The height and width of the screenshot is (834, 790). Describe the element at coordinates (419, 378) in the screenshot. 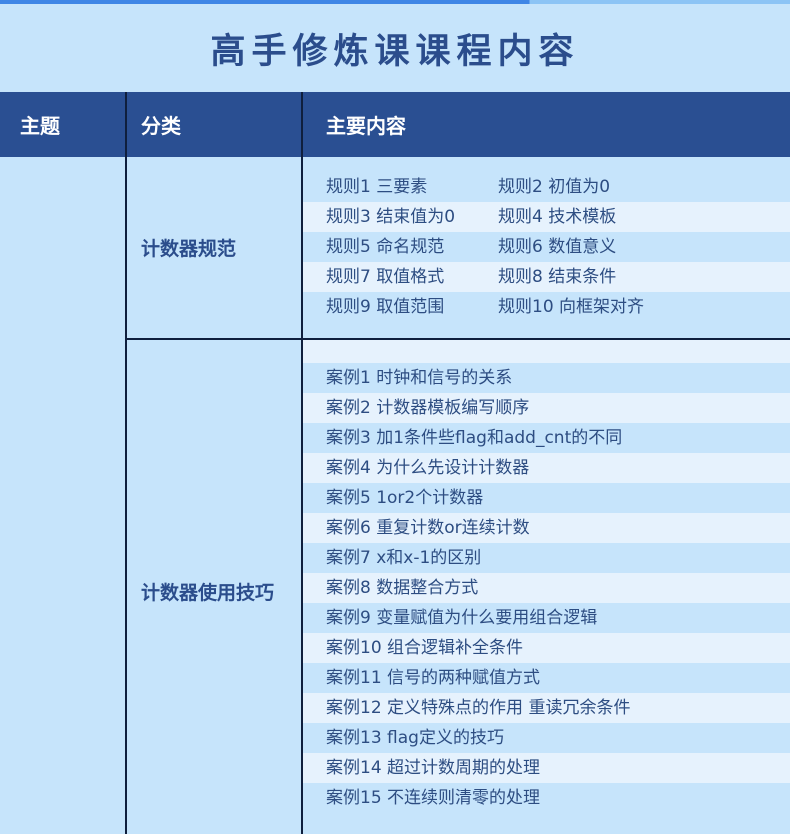

I see `case-item: 案例1 时钟和信号的关系` at that location.